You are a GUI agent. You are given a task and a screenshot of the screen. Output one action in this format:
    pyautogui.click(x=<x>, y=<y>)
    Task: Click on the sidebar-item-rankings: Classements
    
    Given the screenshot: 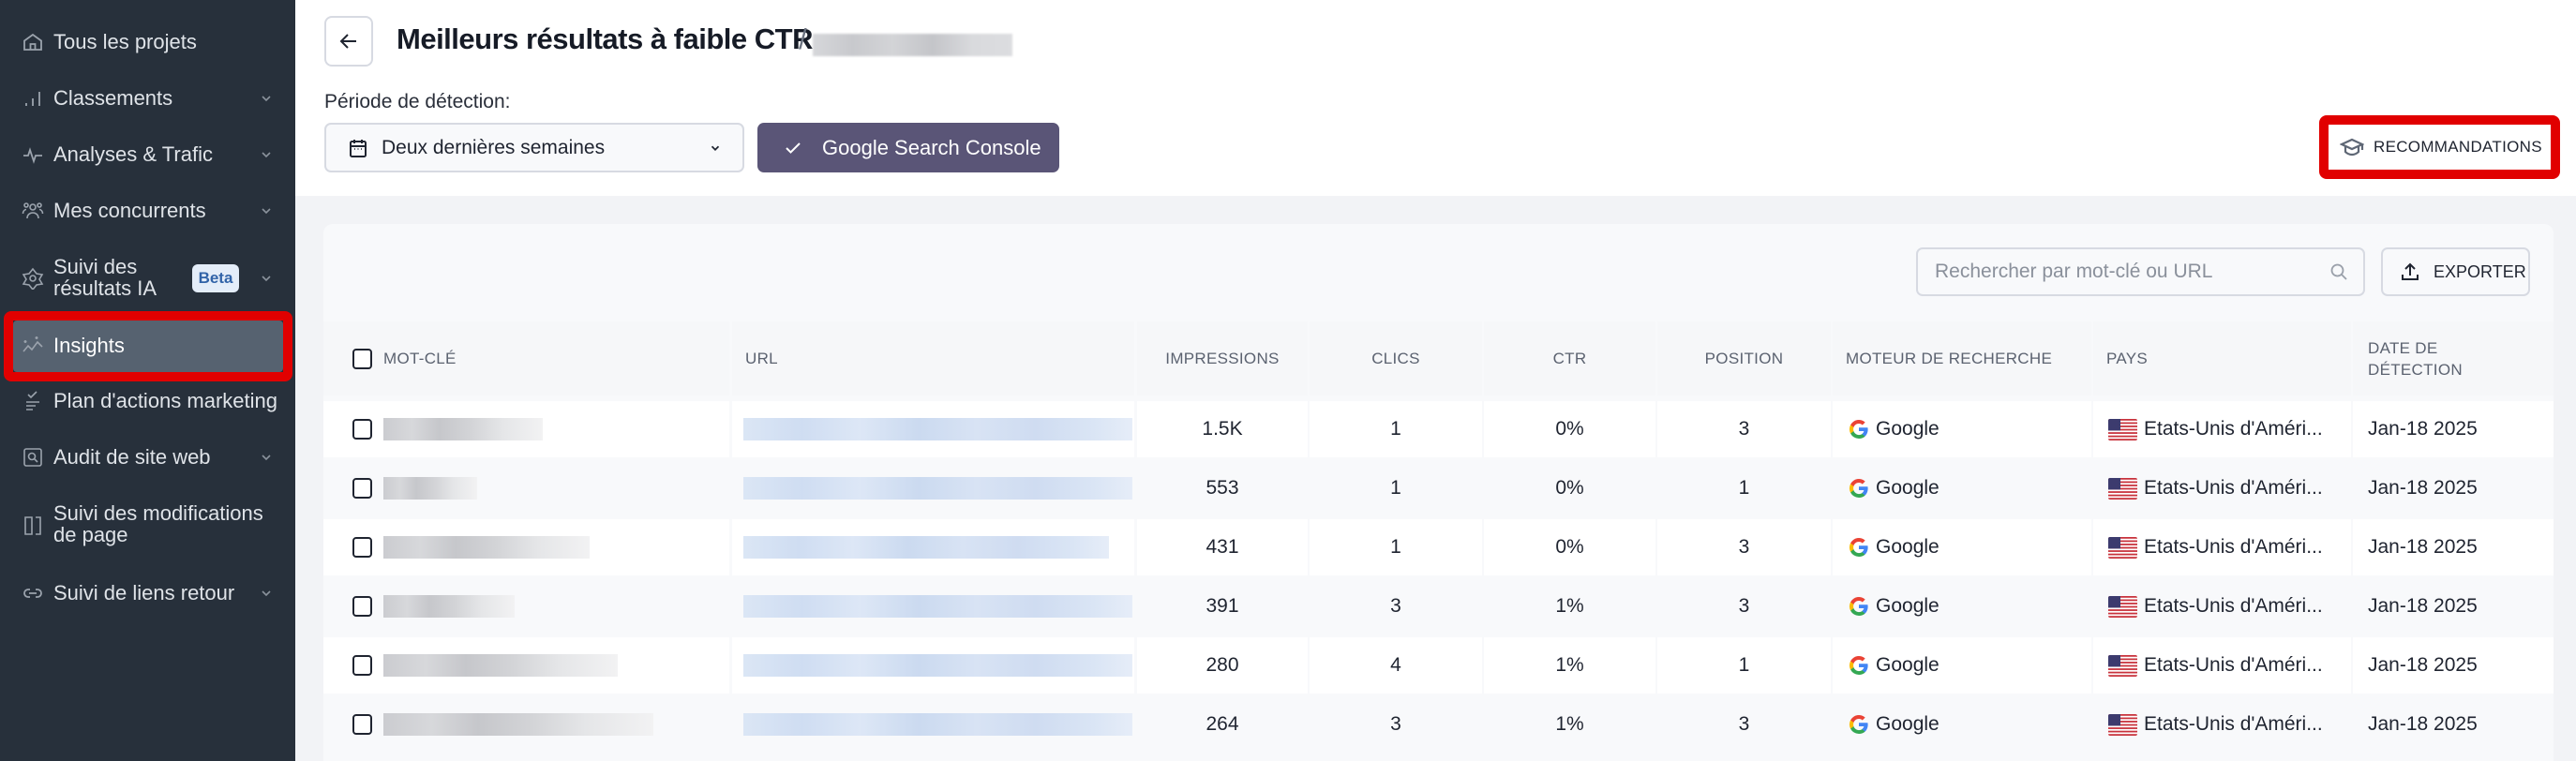 What is the action you would take?
    pyautogui.click(x=148, y=98)
    